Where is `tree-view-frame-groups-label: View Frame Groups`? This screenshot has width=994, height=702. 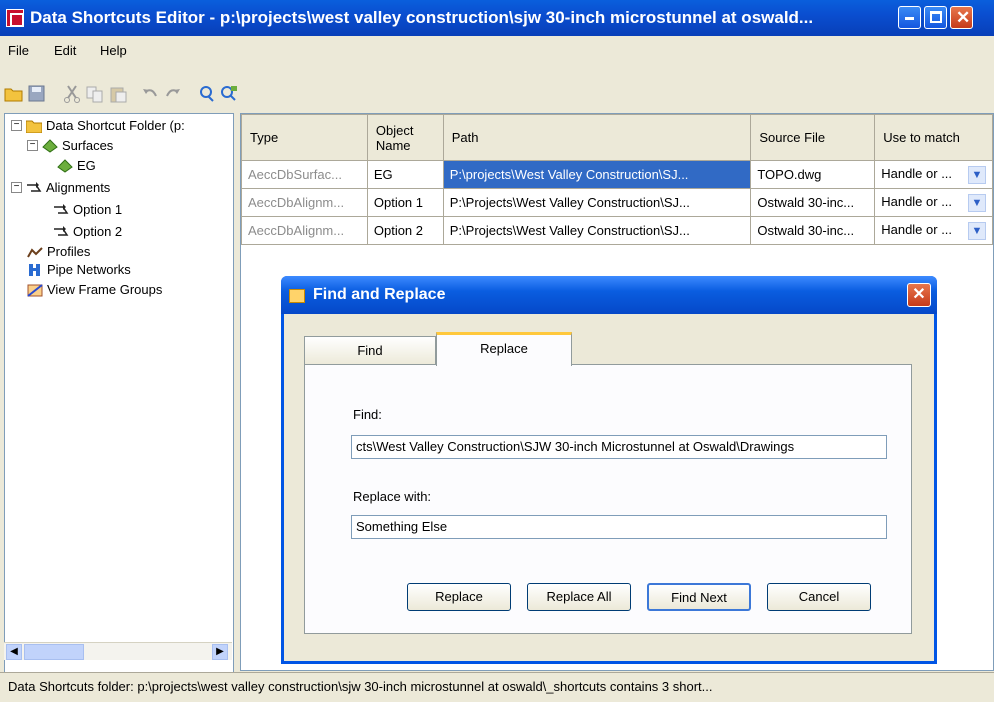 tree-view-frame-groups-label: View Frame Groups is located at coordinates (105, 289).